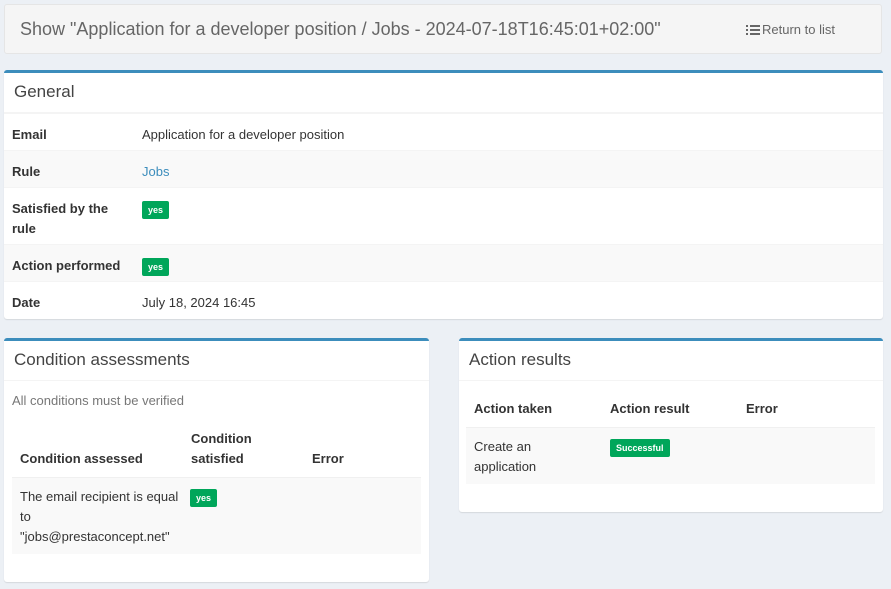 The width and height of the screenshot is (891, 589). I want to click on date-label: Date, so click(26, 302).